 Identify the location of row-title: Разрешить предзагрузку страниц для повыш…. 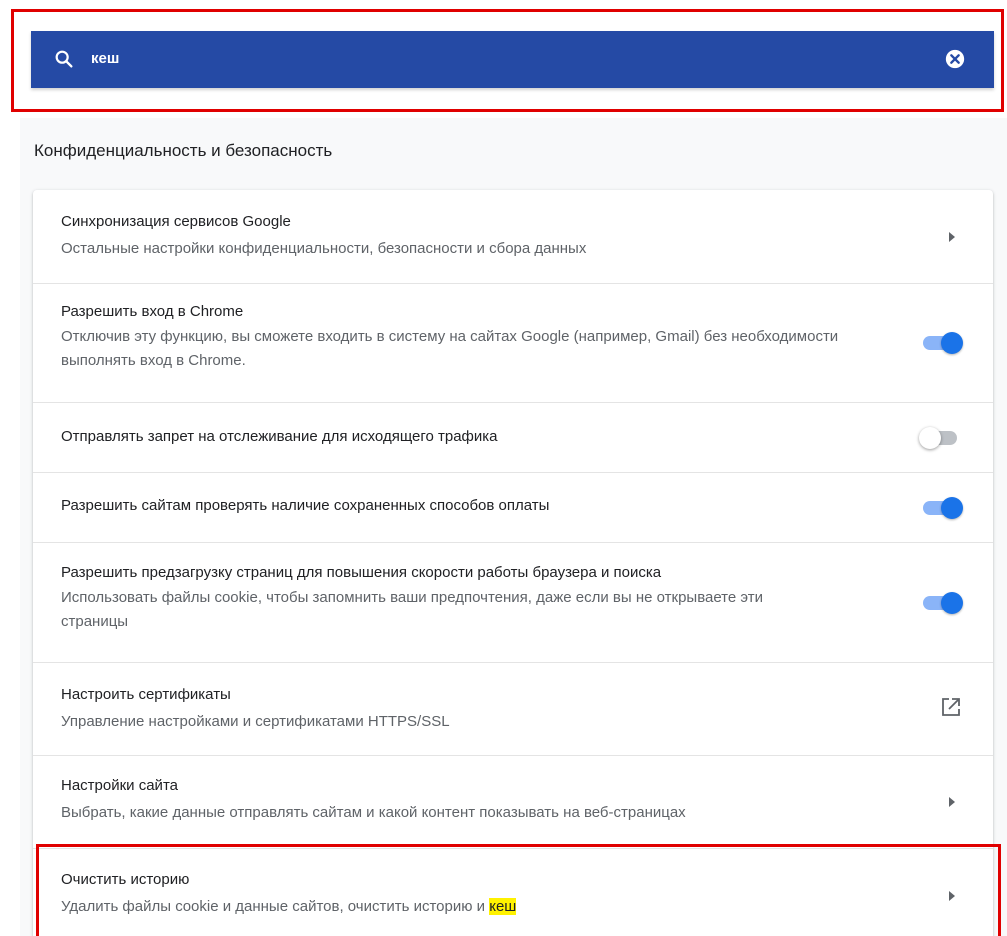
(361, 572).